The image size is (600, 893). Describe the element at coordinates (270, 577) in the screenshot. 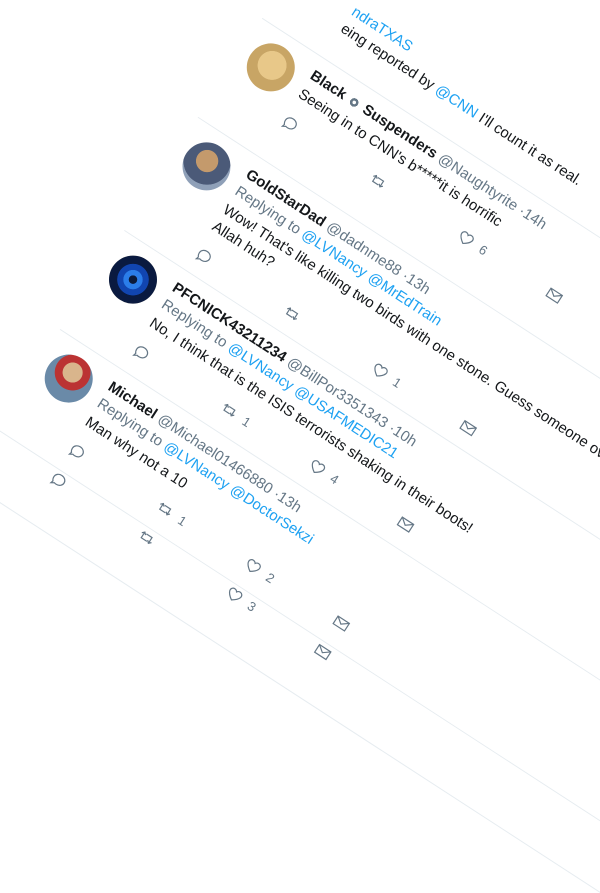

I see `like-count: 2` at that location.